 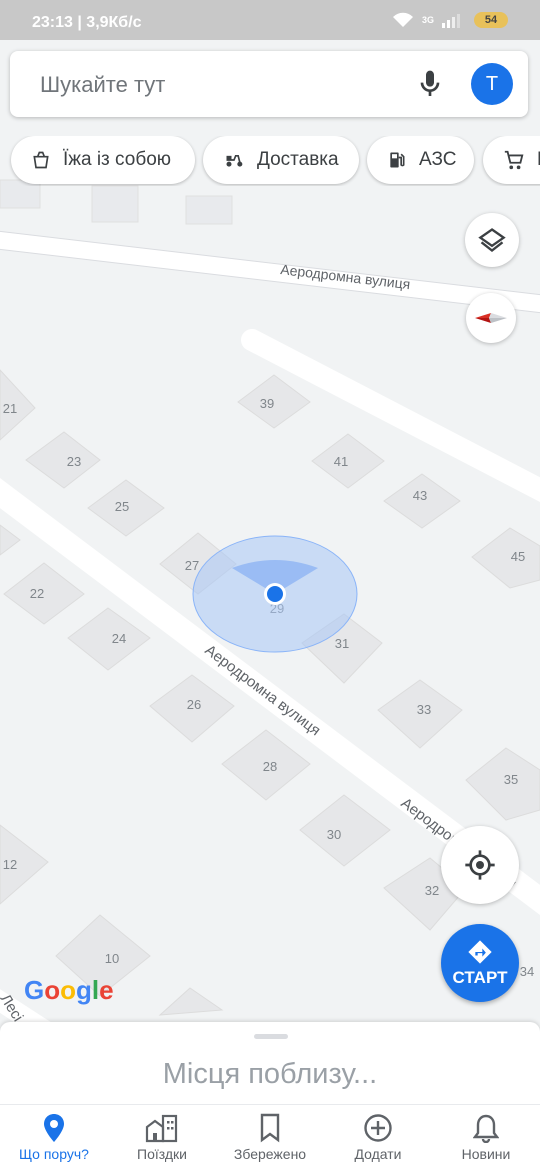 I want to click on status-bar: 23:13 | 3,9Кб/с 3G 54, so click(x=270, y=20).